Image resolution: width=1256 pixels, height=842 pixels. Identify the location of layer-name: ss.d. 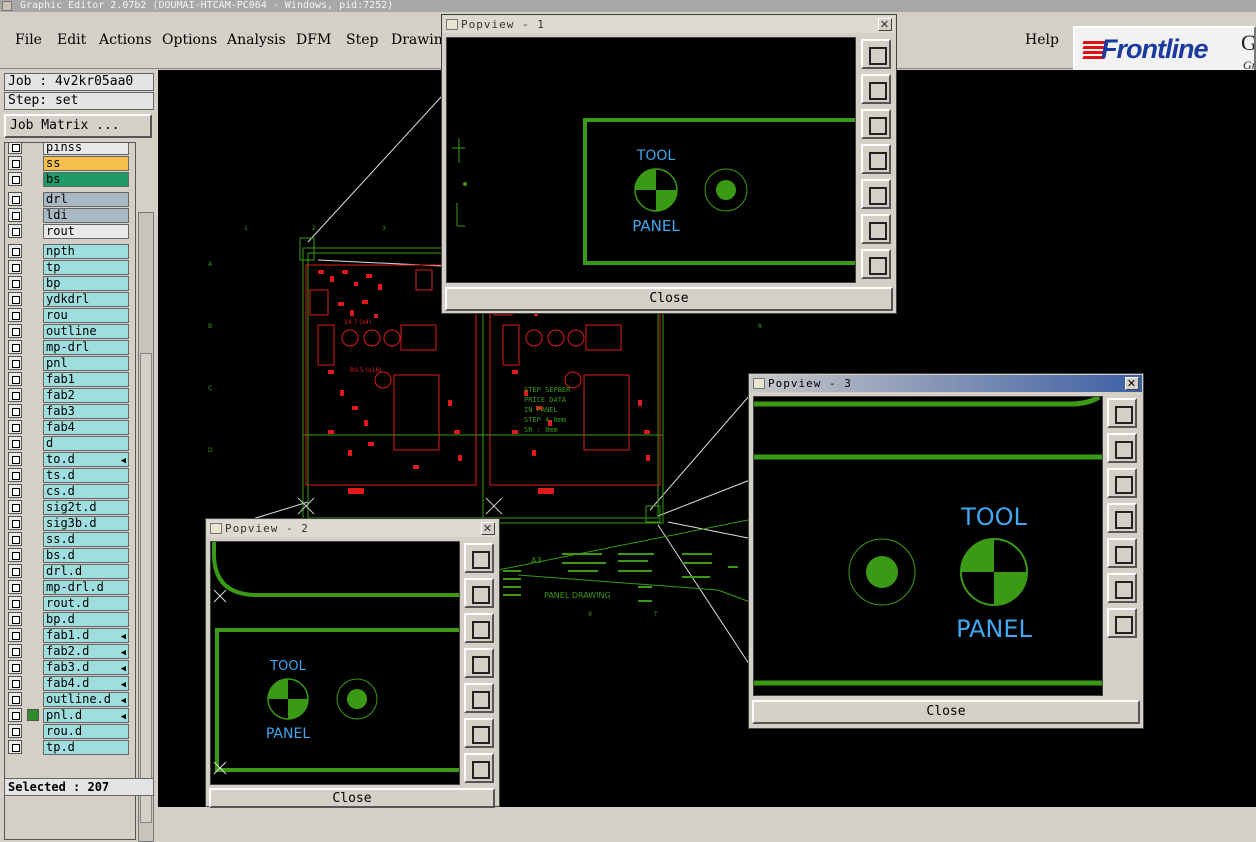
(86, 539).